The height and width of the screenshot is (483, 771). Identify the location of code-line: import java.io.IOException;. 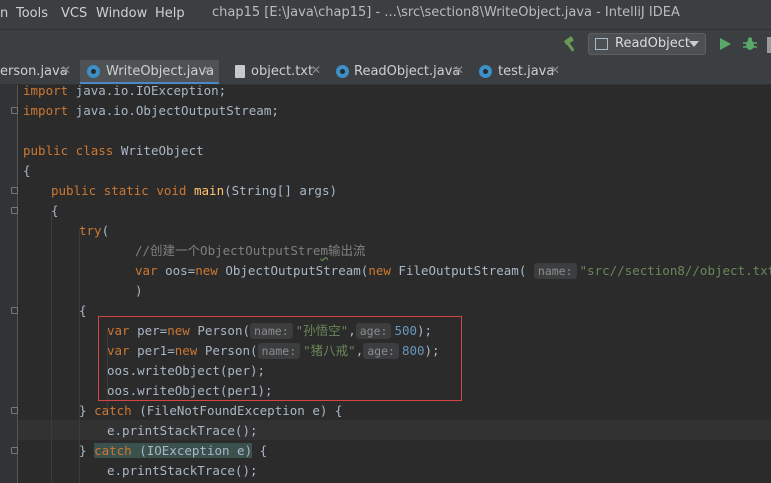
(125, 91).